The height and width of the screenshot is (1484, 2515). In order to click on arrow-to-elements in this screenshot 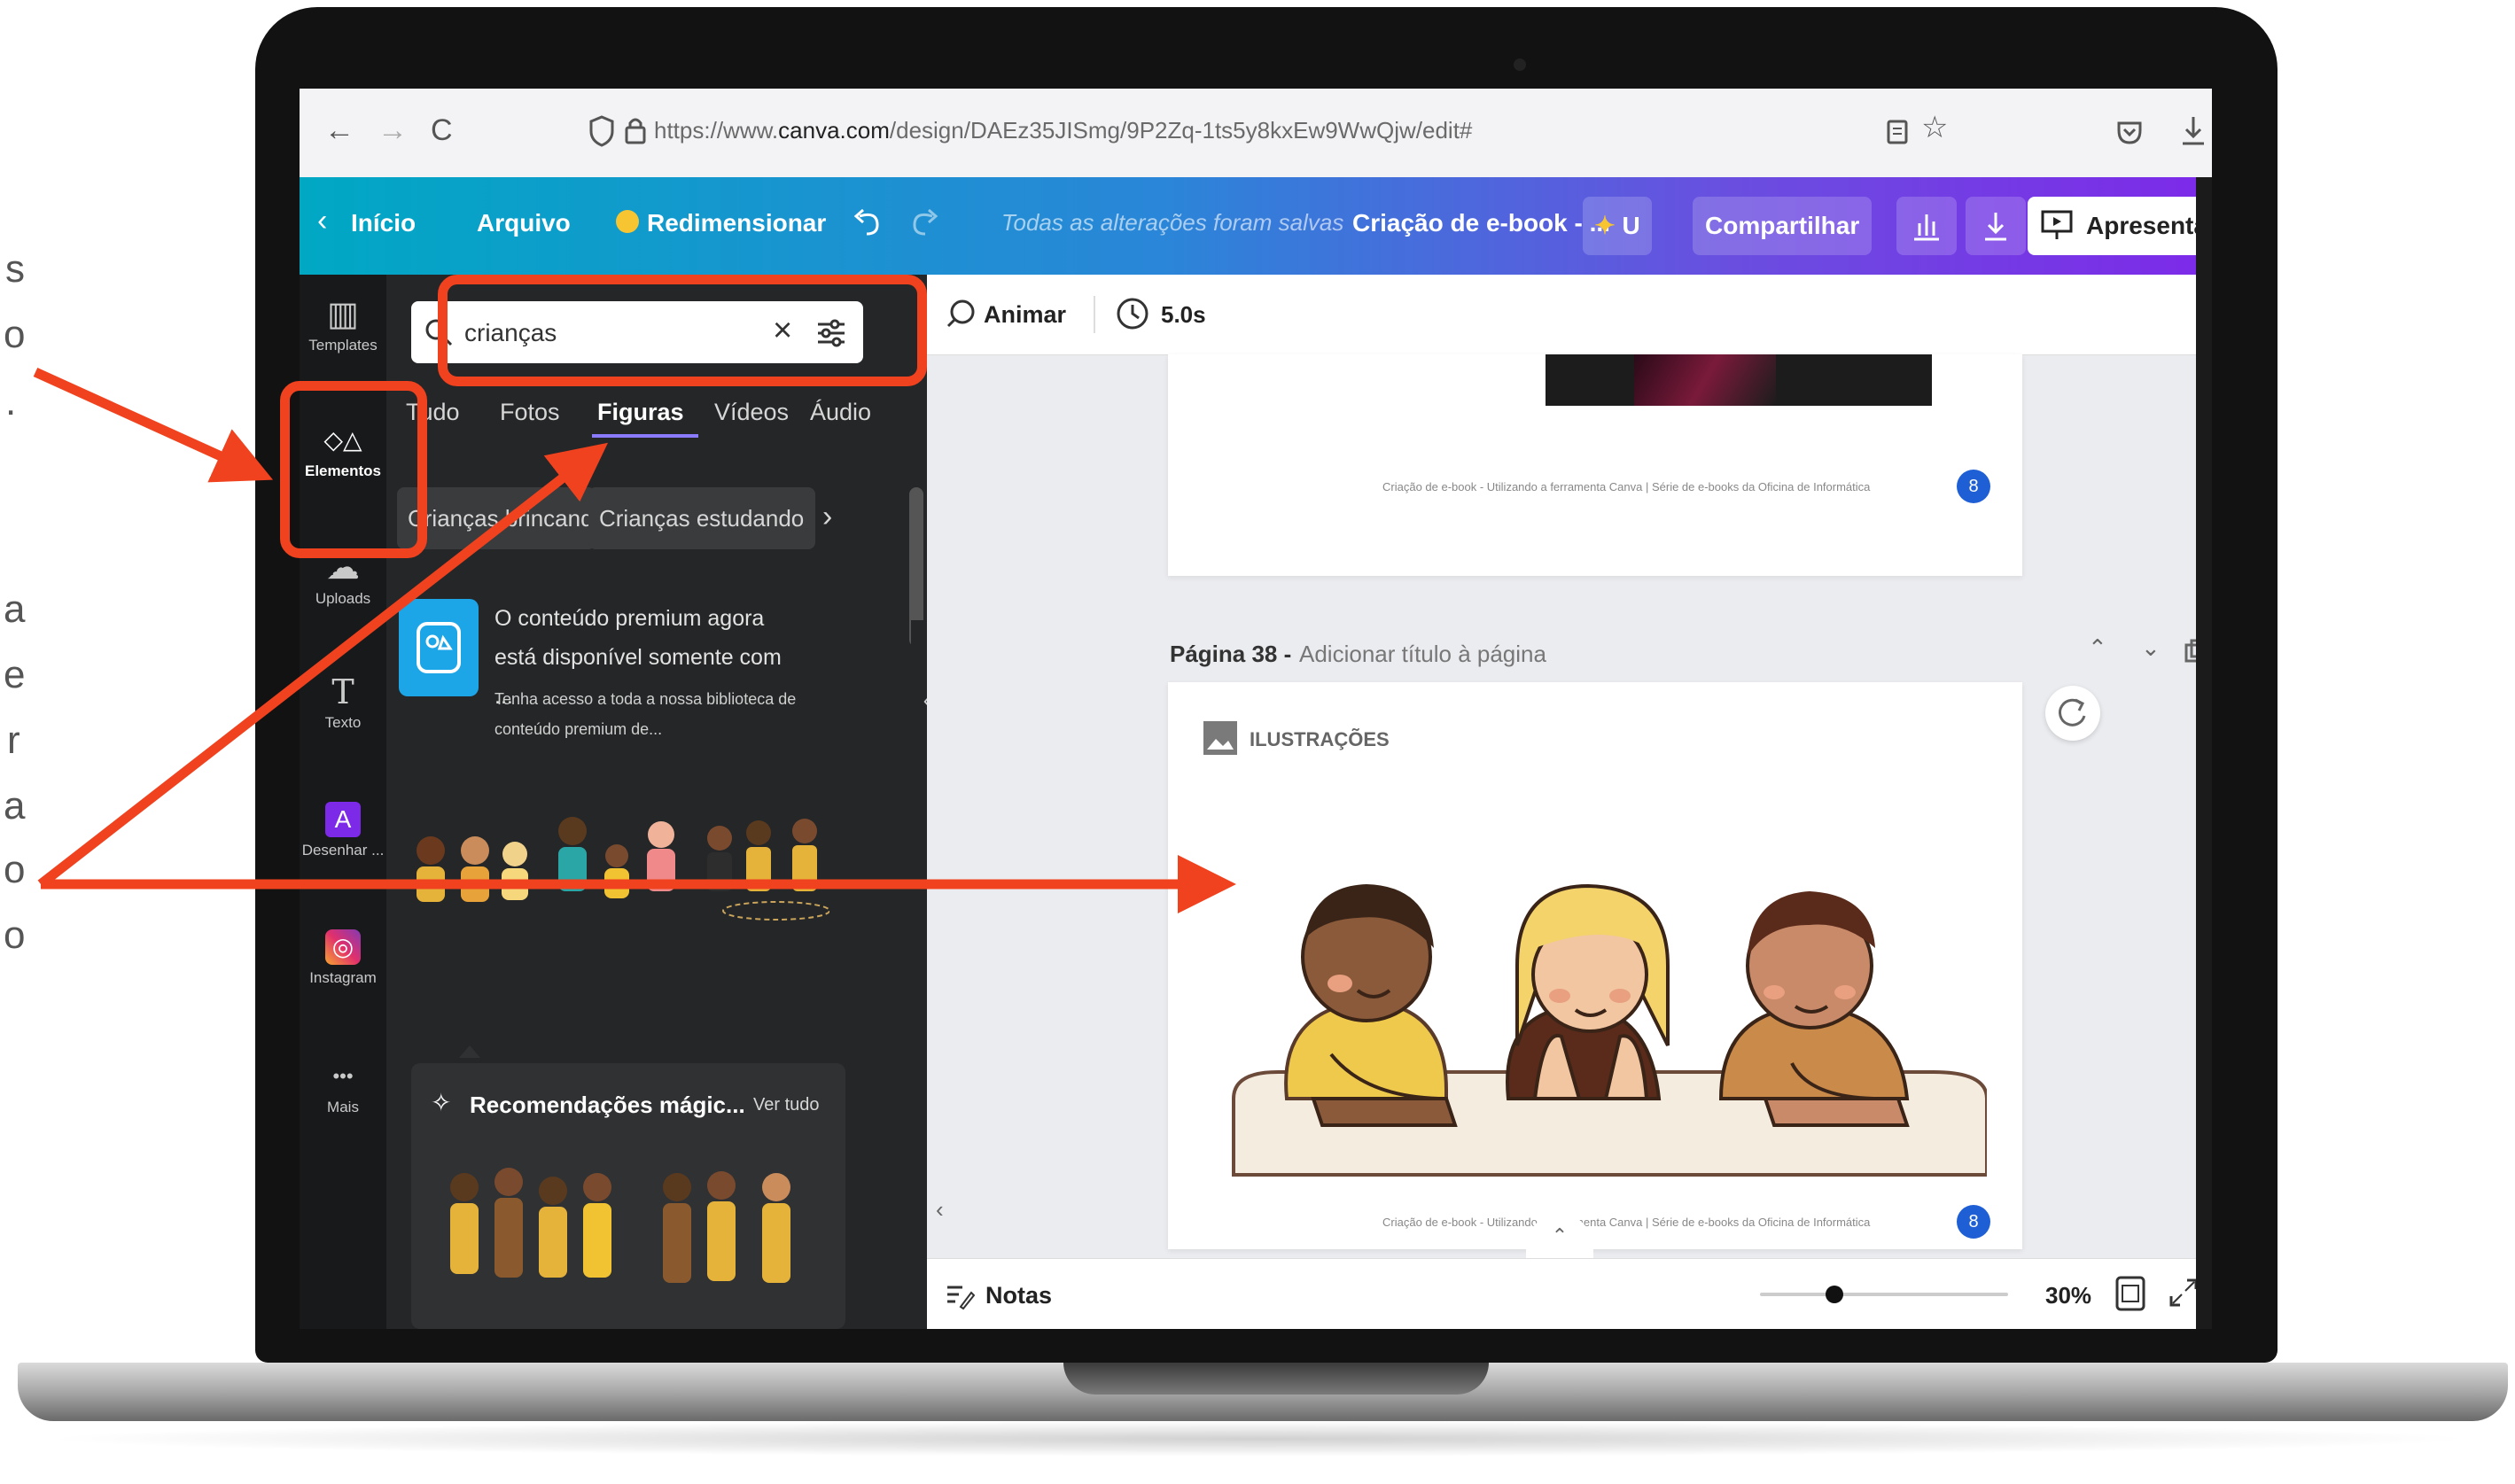, I will do `click(153, 425)`.